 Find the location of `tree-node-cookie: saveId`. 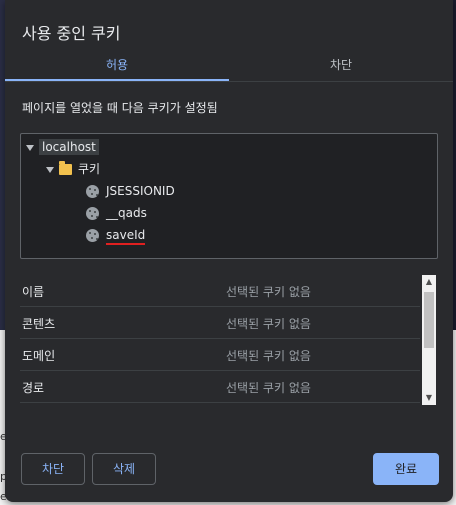

tree-node-cookie: saveId is located at coordinates (116, 235).